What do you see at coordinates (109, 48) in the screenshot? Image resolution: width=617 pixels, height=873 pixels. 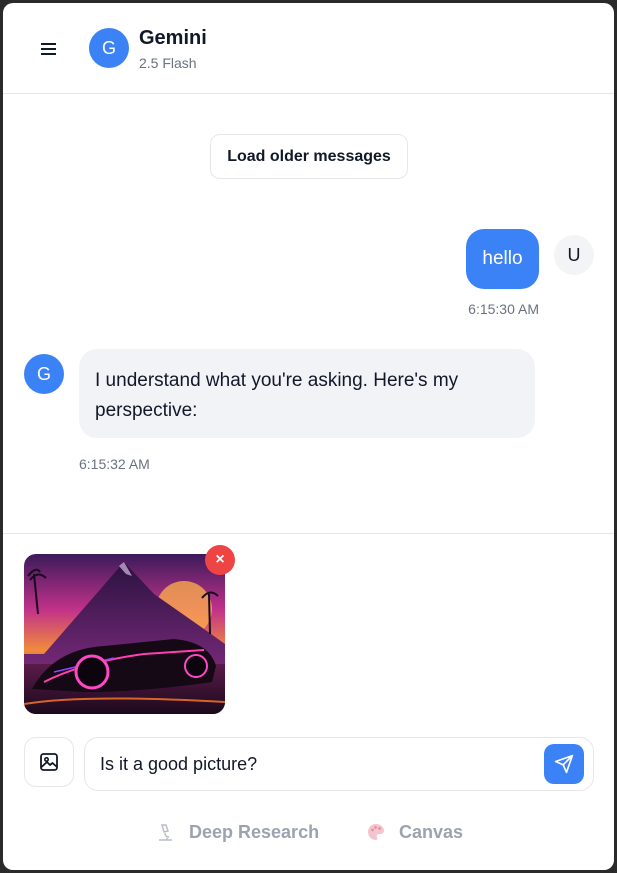 I see `model-avatar: G` at bounding box center [109, 48].